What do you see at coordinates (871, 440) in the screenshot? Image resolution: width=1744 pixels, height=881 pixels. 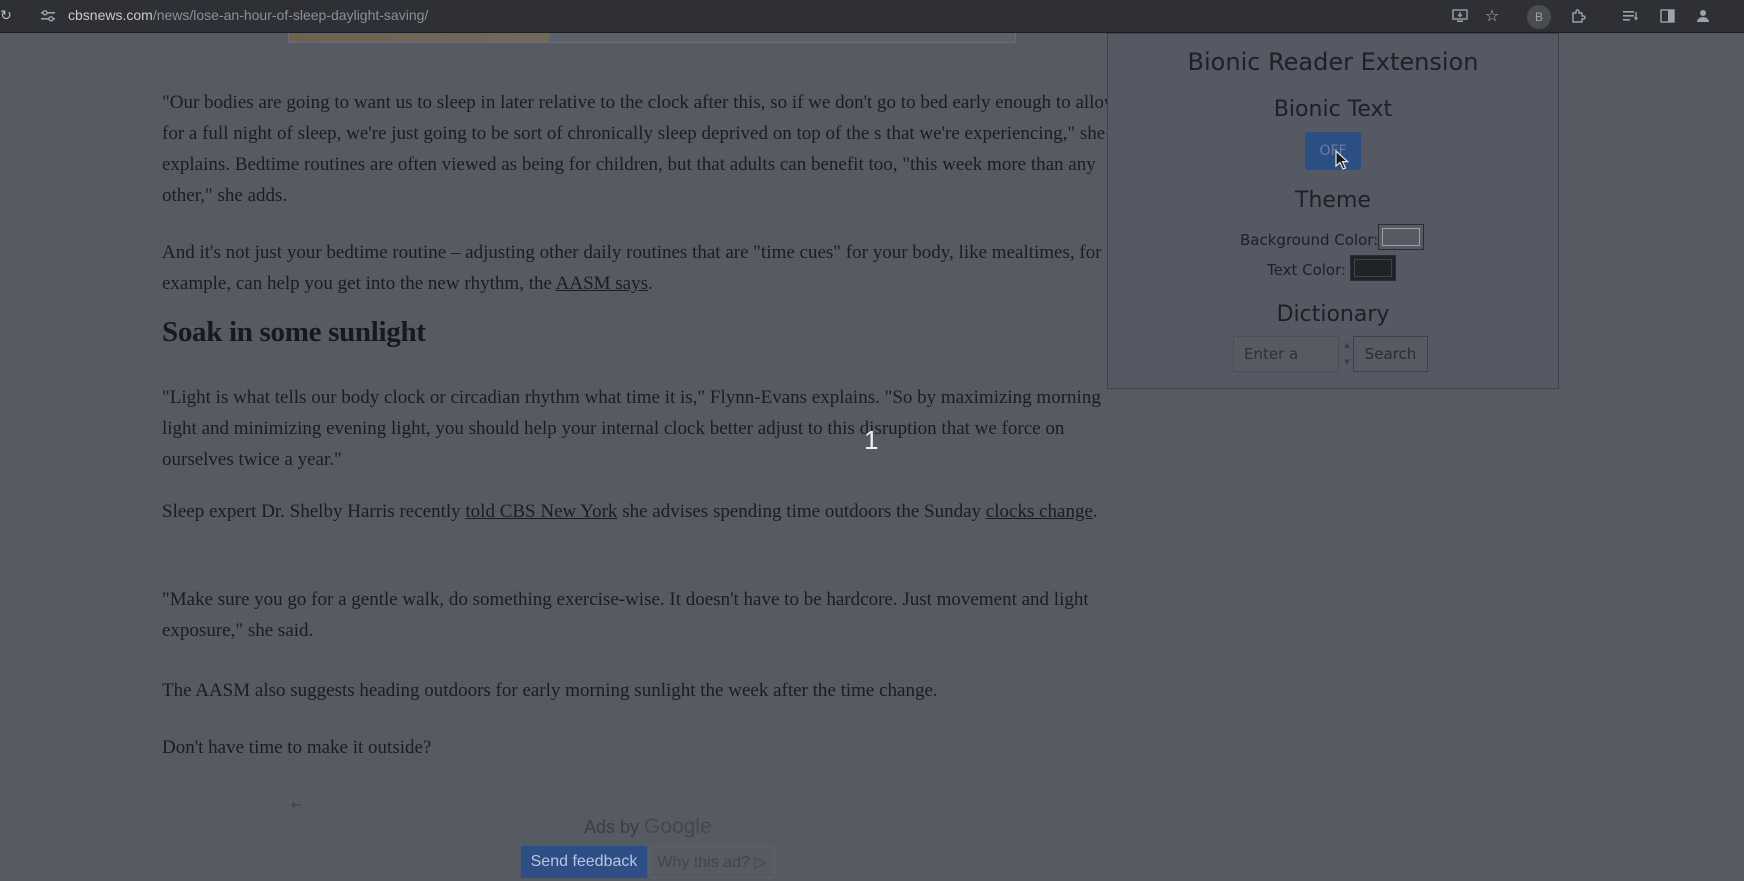 I see `page-counter: 1` at bounding box center [871, 440].